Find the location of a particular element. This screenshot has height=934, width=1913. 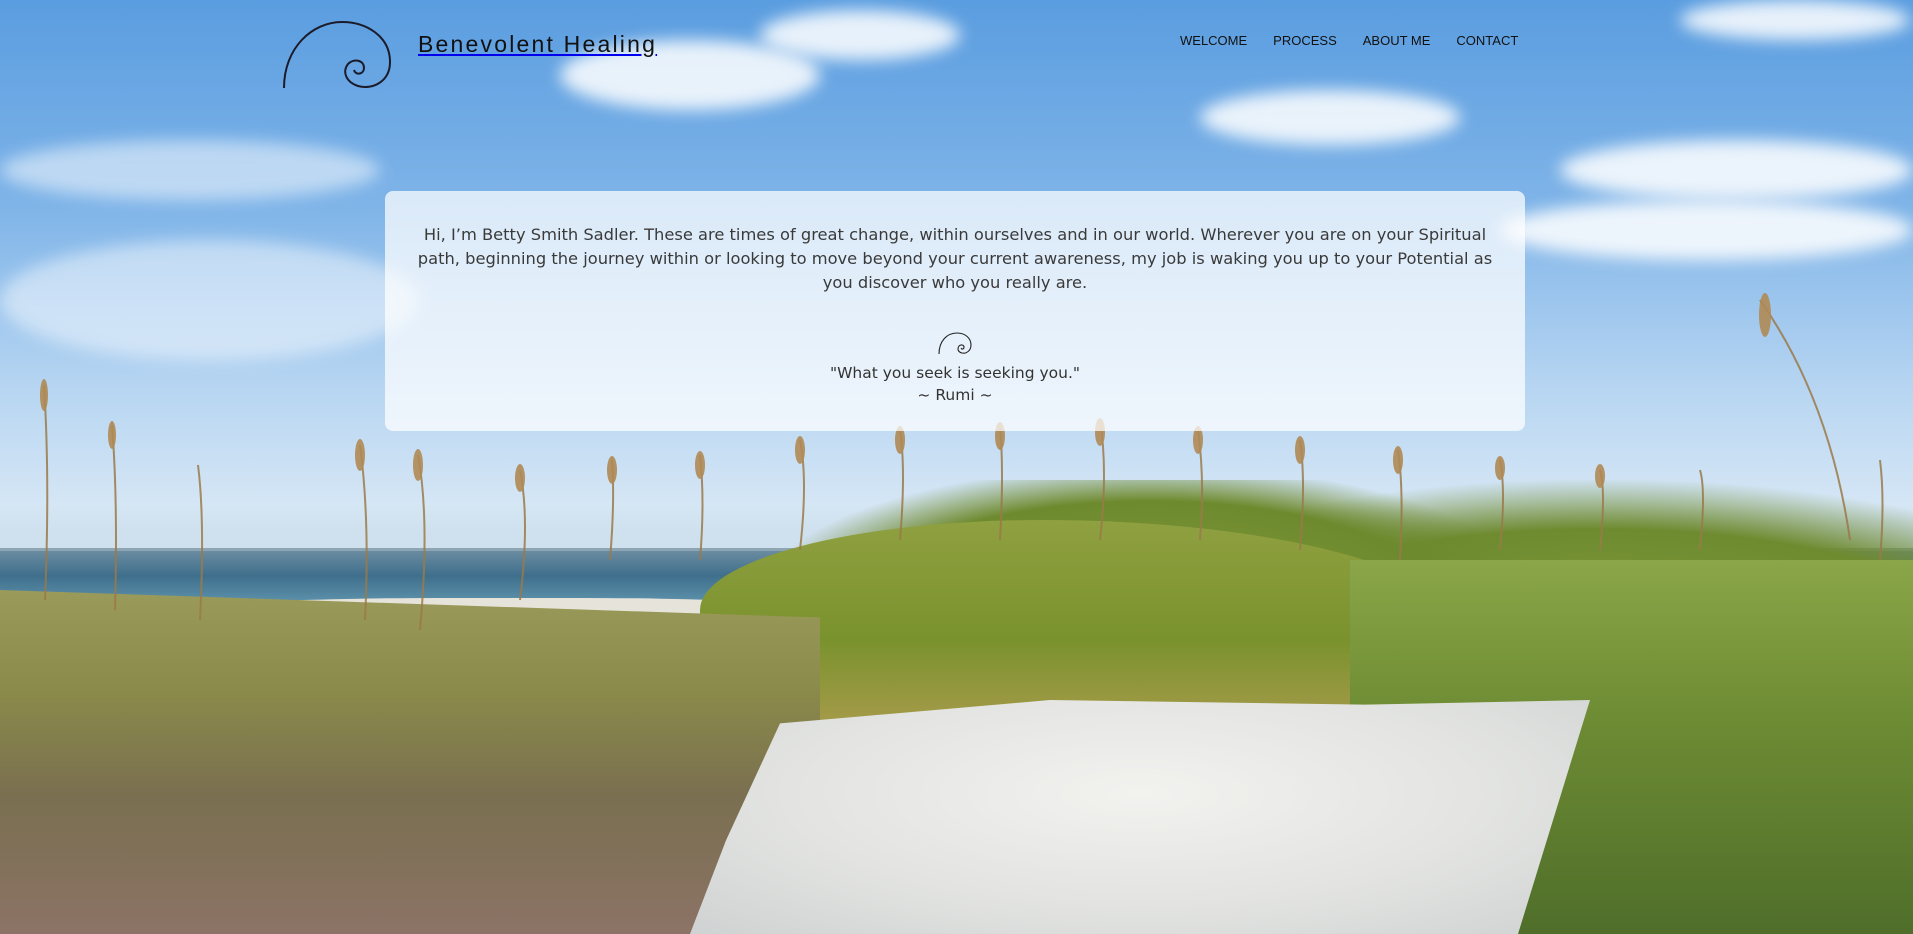

nav-item-contact: CONTACT is located at coordinates (1487, 40).